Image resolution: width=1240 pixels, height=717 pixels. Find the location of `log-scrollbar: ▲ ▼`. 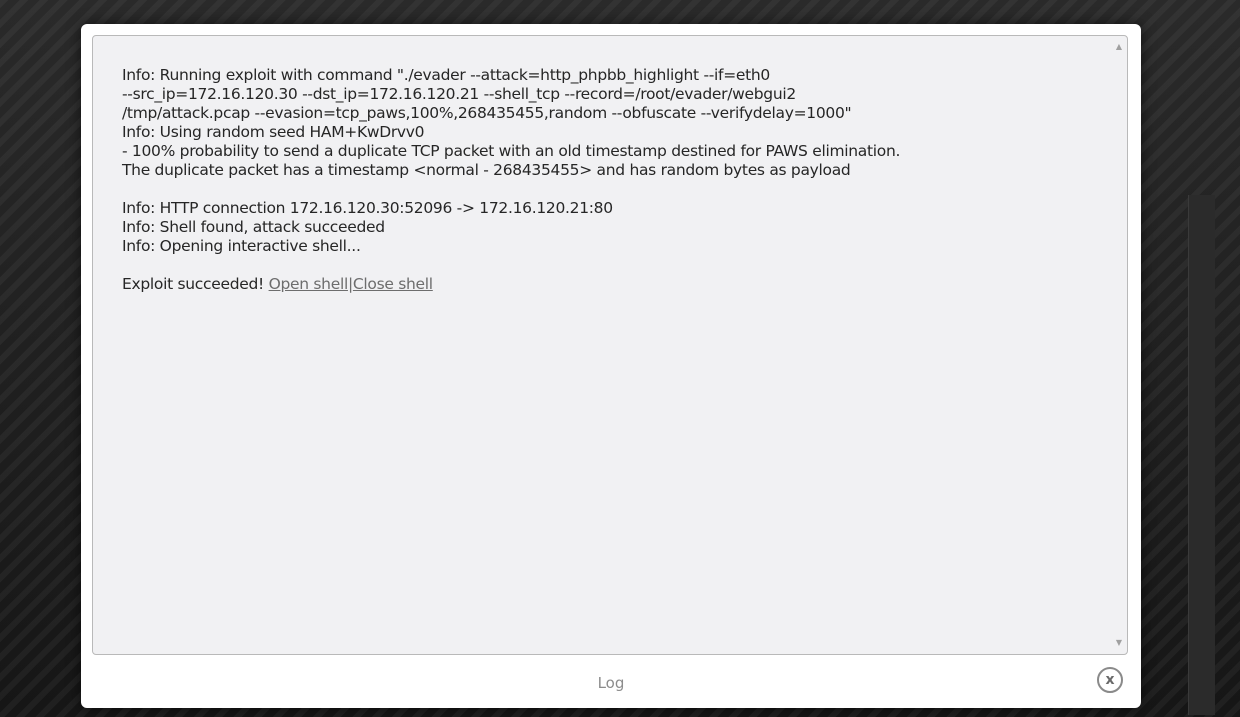

log-scrollbar: ▲ ▼ is located at coordinates (1119, 345).